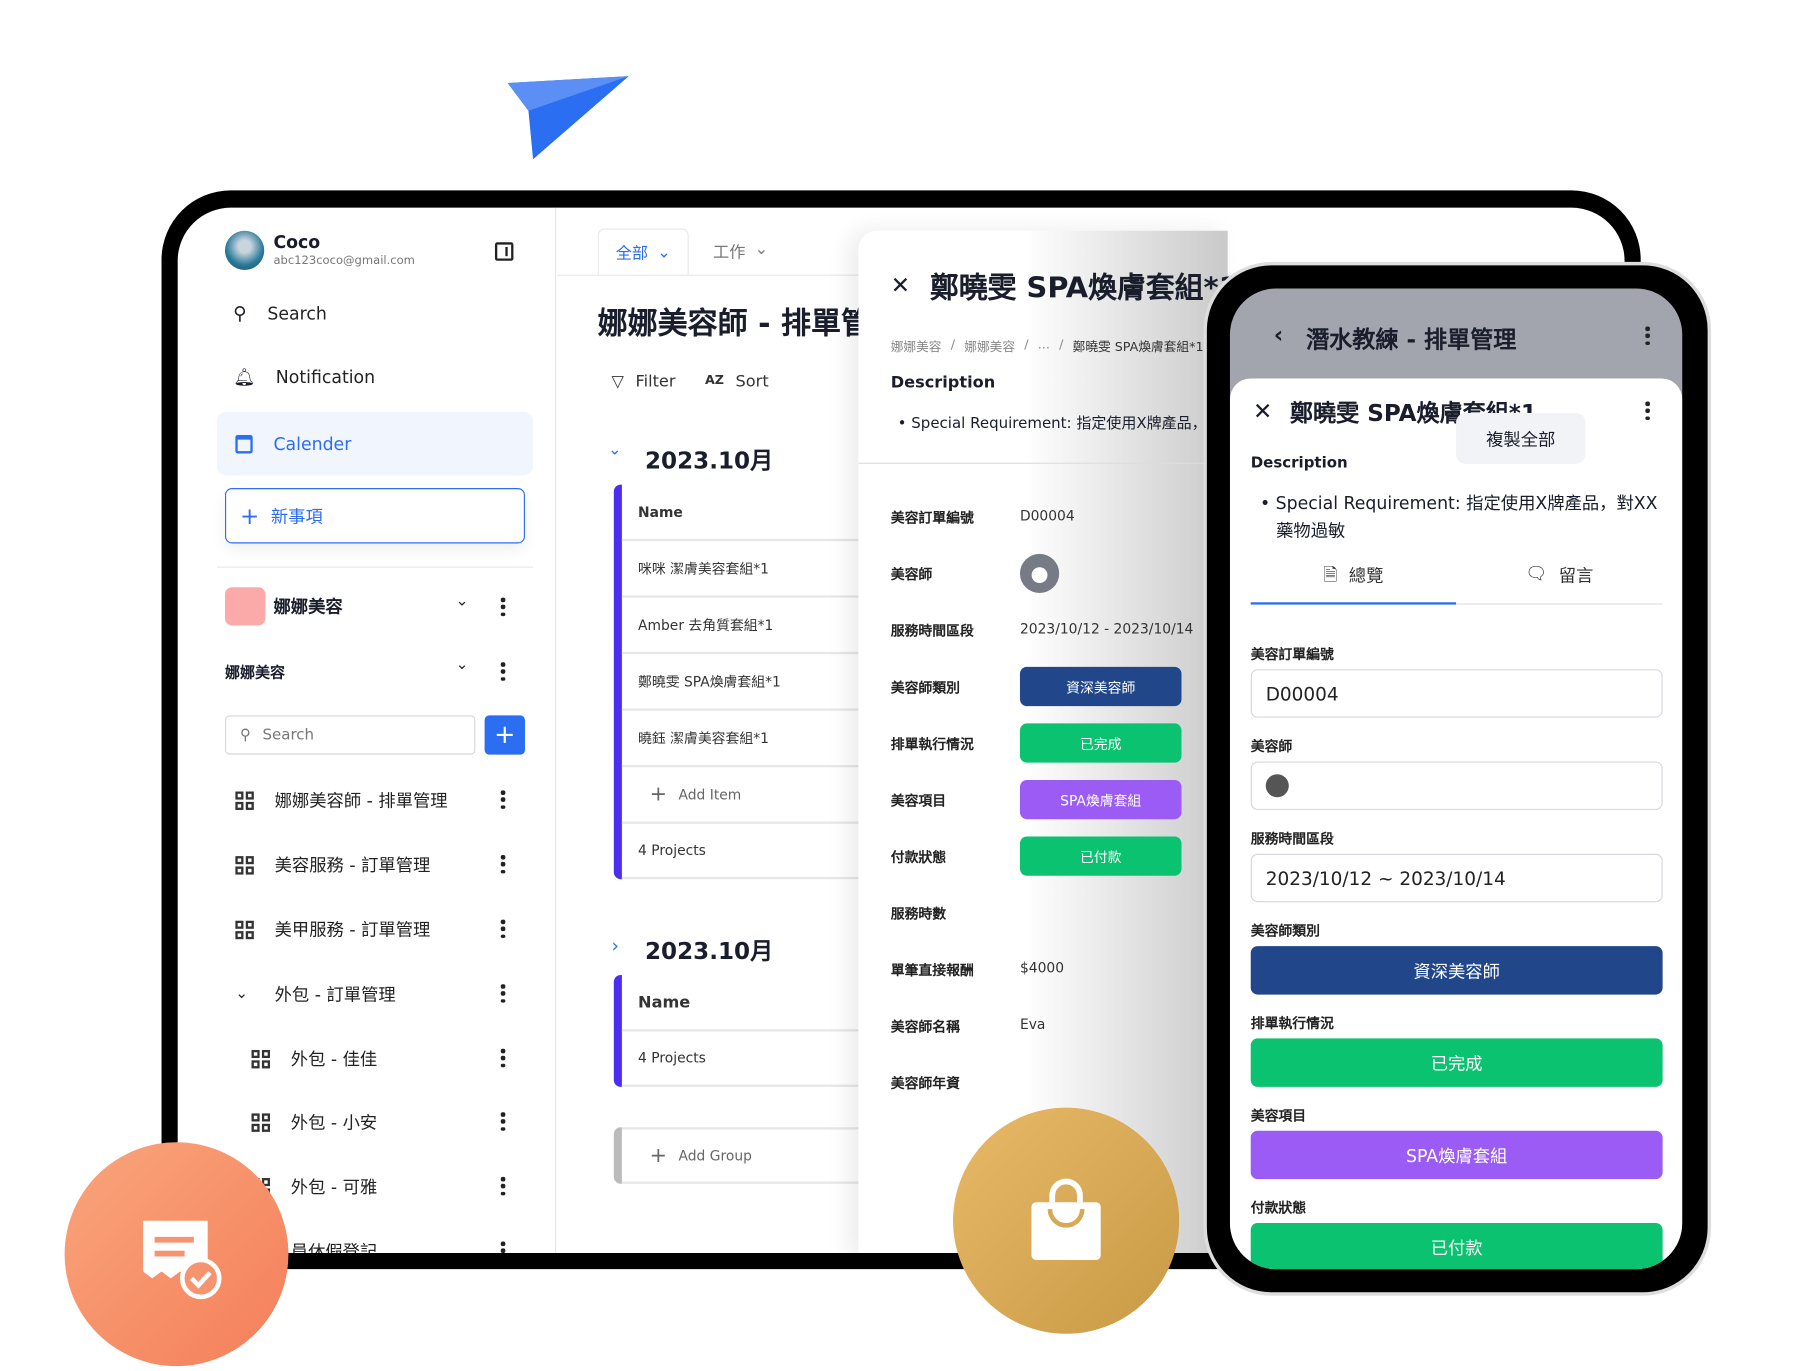 This screenshot has width=1800, height=1371. What do you see at coordinates (1411, 339) in the screenshot?
I see `phone-header-title: 潛水教練 - 排單管理` at bounding box center [1411, 339].